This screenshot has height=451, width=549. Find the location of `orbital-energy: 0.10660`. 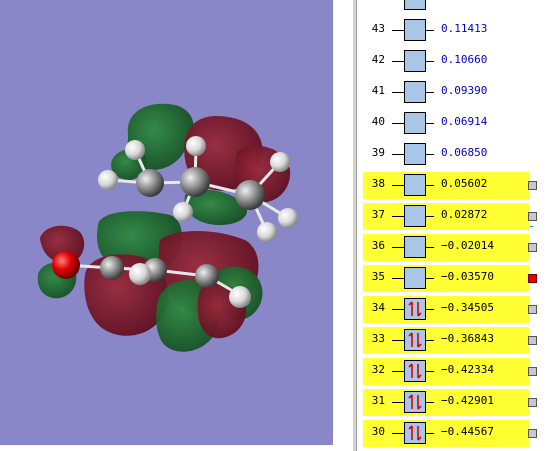

orbital-energy: 0.10660 is located at coordinates (464, 59).